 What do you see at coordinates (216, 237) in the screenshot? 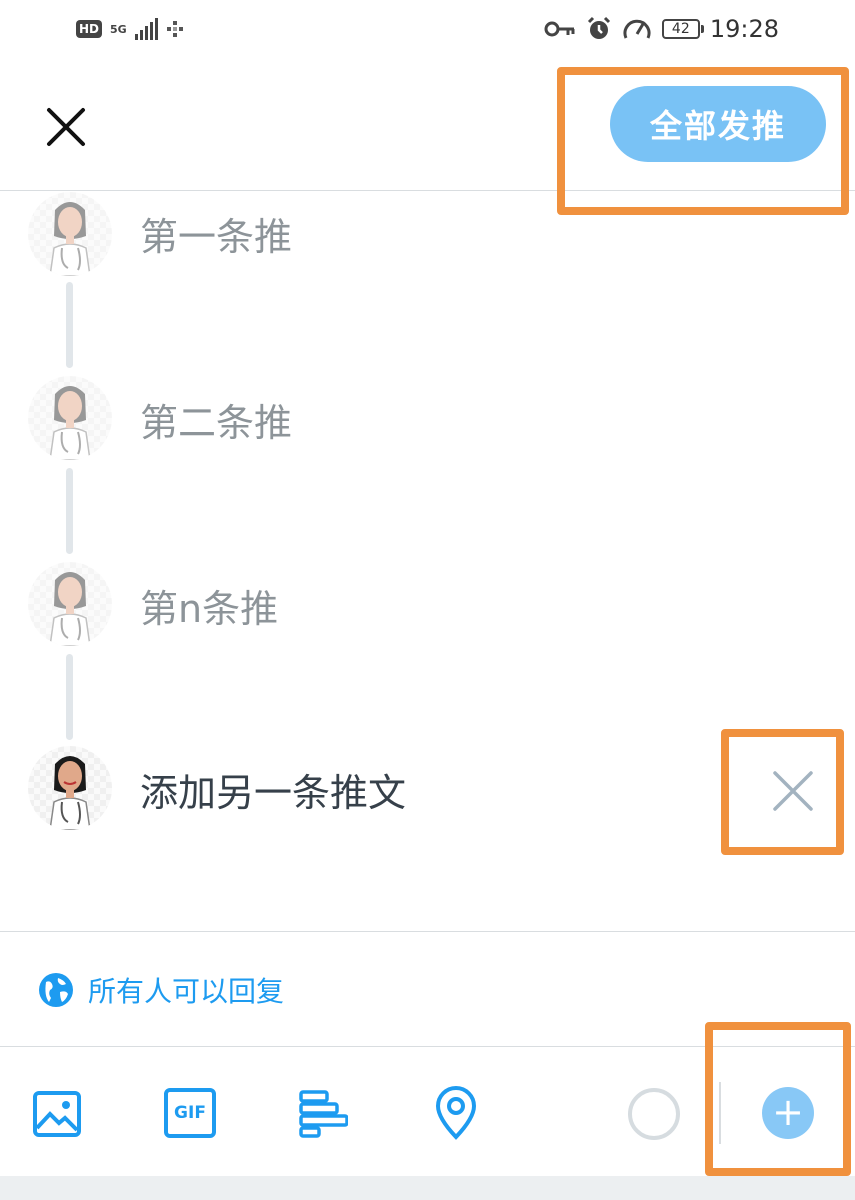
I see `tweet-text: 第一条推` at bounding box center [216, 237].